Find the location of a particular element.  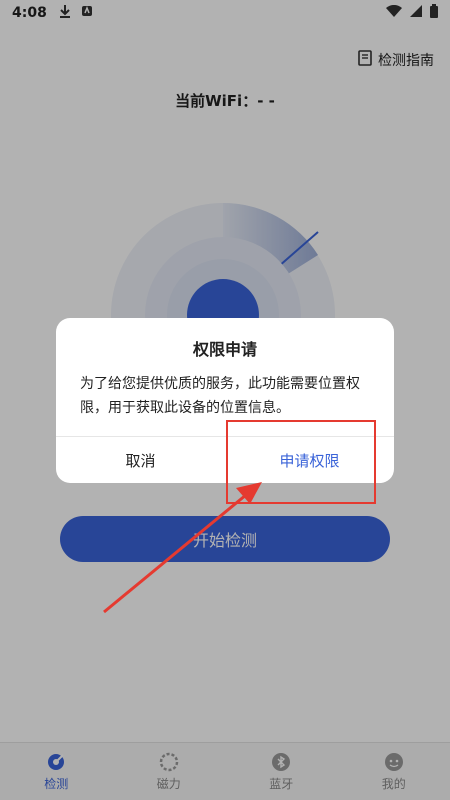

cancel-button: 取消 is located at coordinates (140, 460).